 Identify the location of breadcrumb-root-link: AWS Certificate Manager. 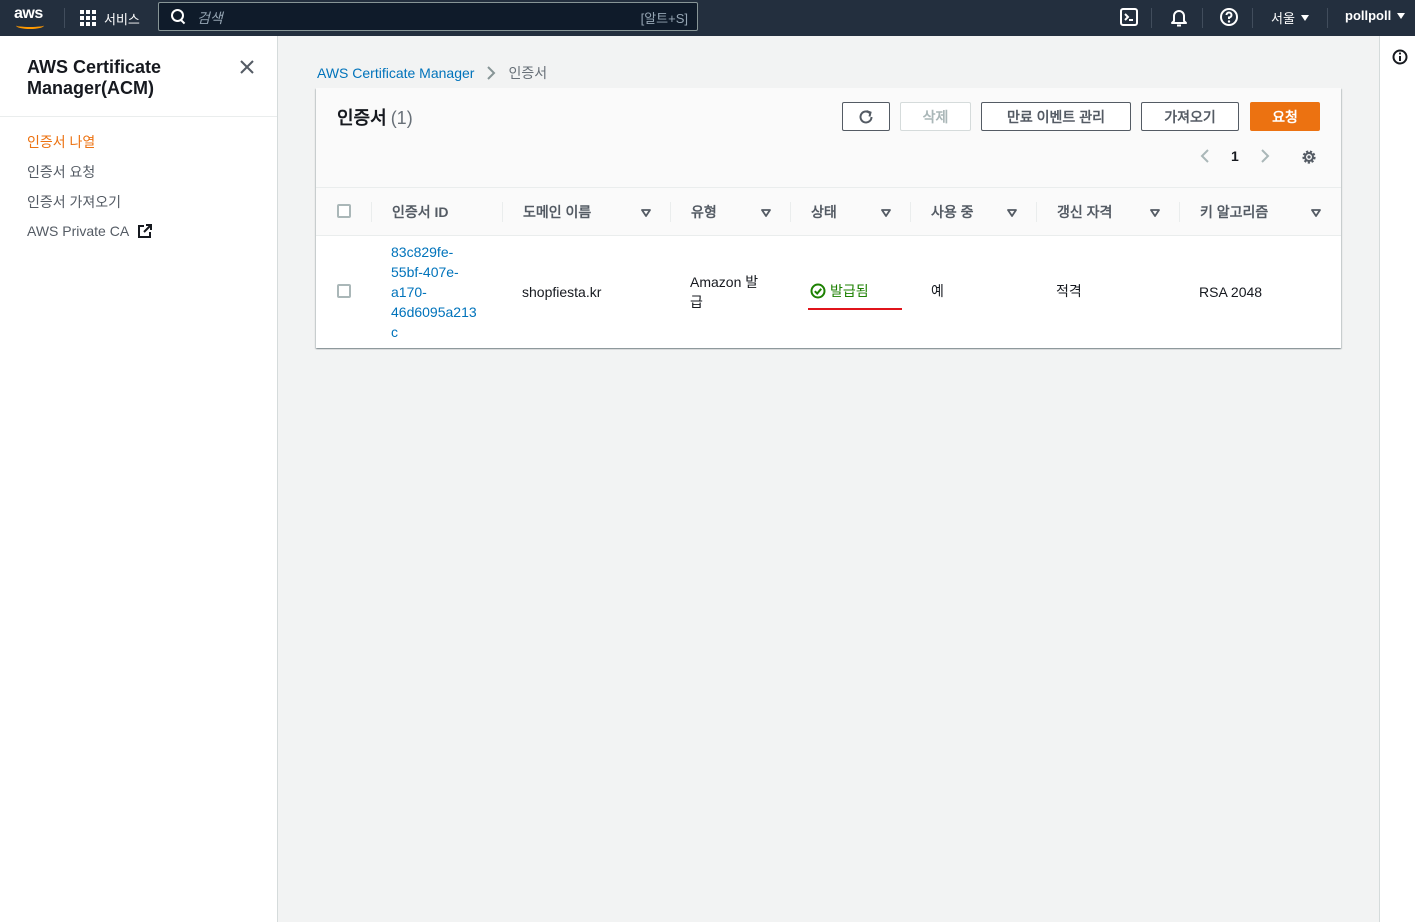
(395, 73).